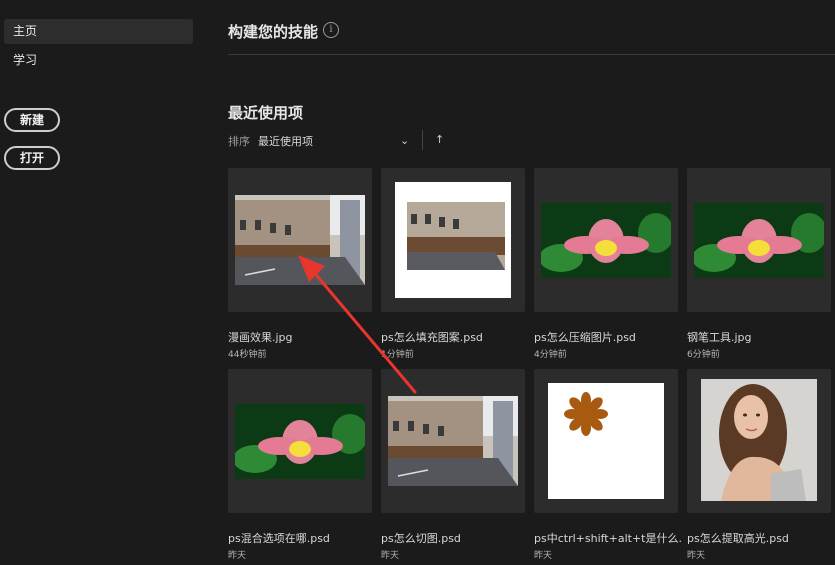 This screenshot has width=835, height=565. Describe the element at coordinates (404, 140) in the screenshot. I see `chevron-down-icon: ⌄` at that location.